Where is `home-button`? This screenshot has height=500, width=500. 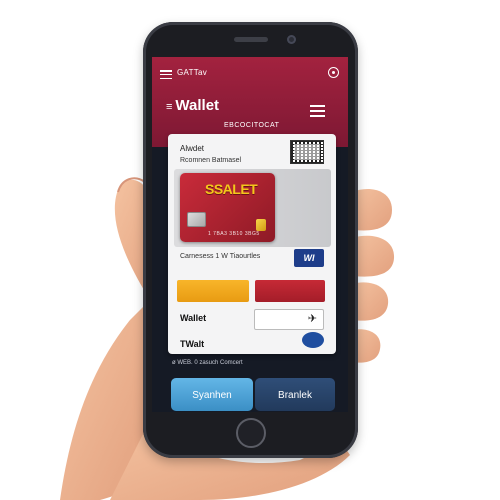
home-button is located at coordinates (251, 433).